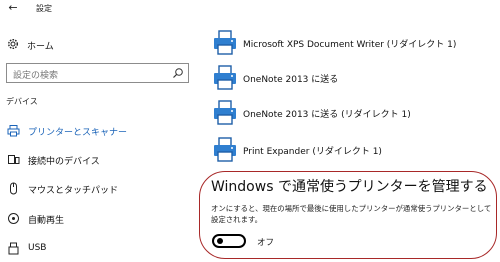 This screenshot has width=500, height=262. Describe the element at coordinates (13, 8) in the screenshot. I see `back-arrow-icon: ←` at that location.